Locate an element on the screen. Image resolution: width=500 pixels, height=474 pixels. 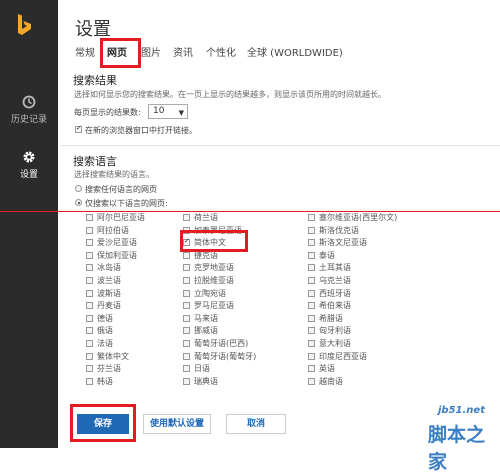
language-option: 土耳其语 is located at coordinates (329, 267).